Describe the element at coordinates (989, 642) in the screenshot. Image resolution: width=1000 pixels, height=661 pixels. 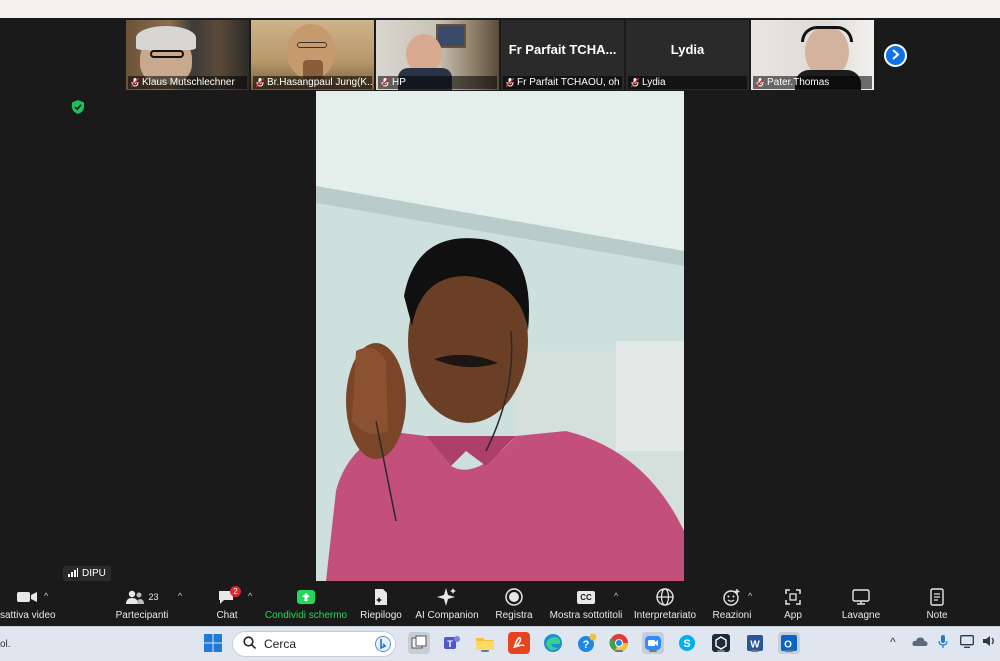
I see `speaker-volume-icon` at that location.